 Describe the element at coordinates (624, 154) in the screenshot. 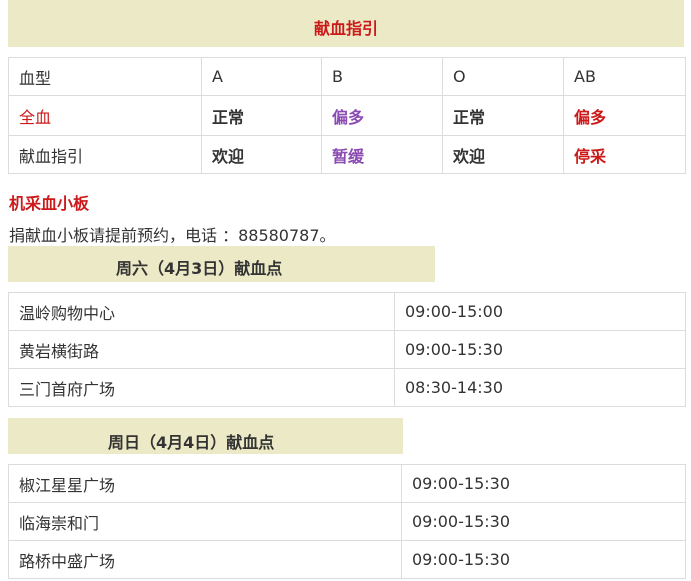

I see `status-cell: 停采` at that location.